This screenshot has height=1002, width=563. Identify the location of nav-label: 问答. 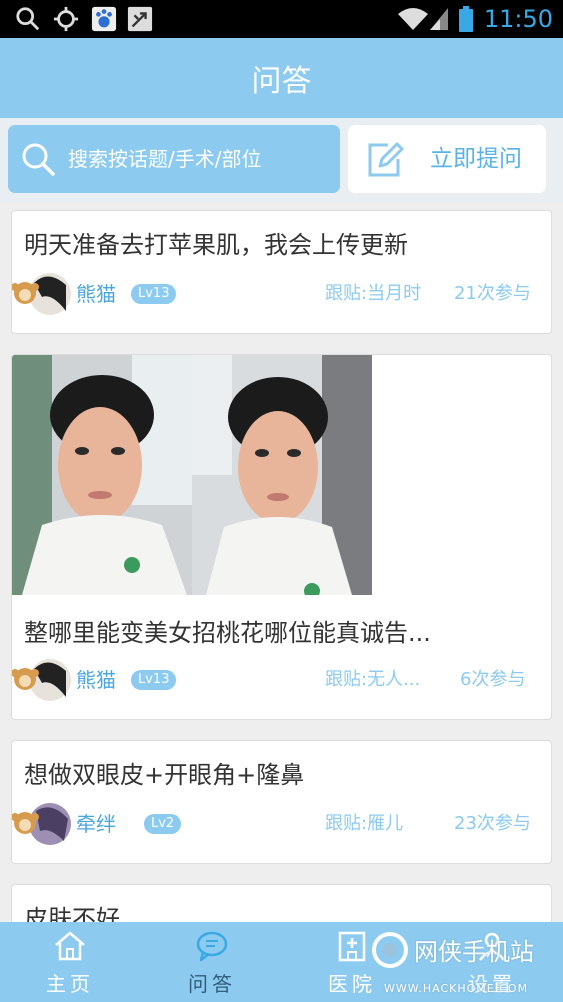
(212, 984).